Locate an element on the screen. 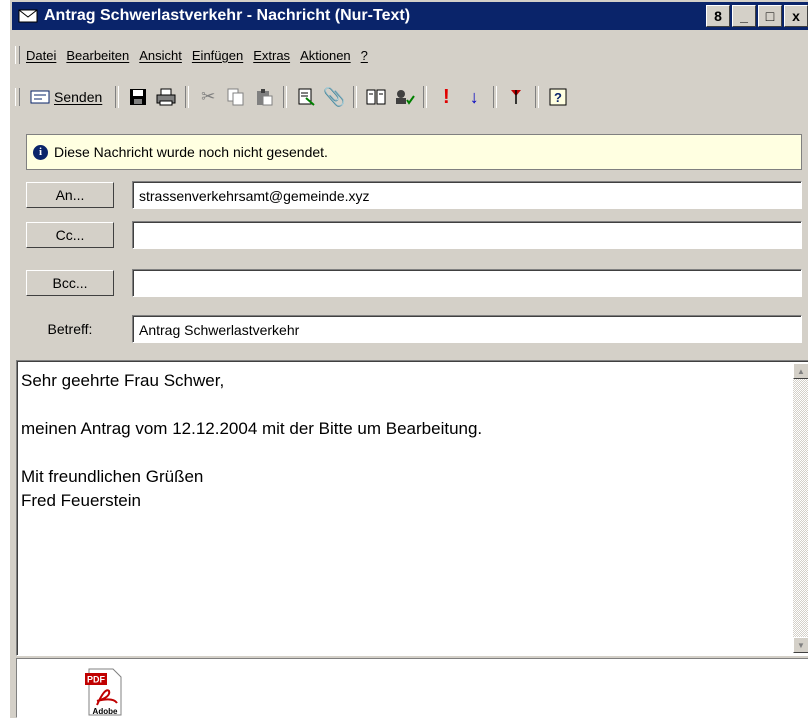  help-icon: ? is located at coordinates (558, 97).